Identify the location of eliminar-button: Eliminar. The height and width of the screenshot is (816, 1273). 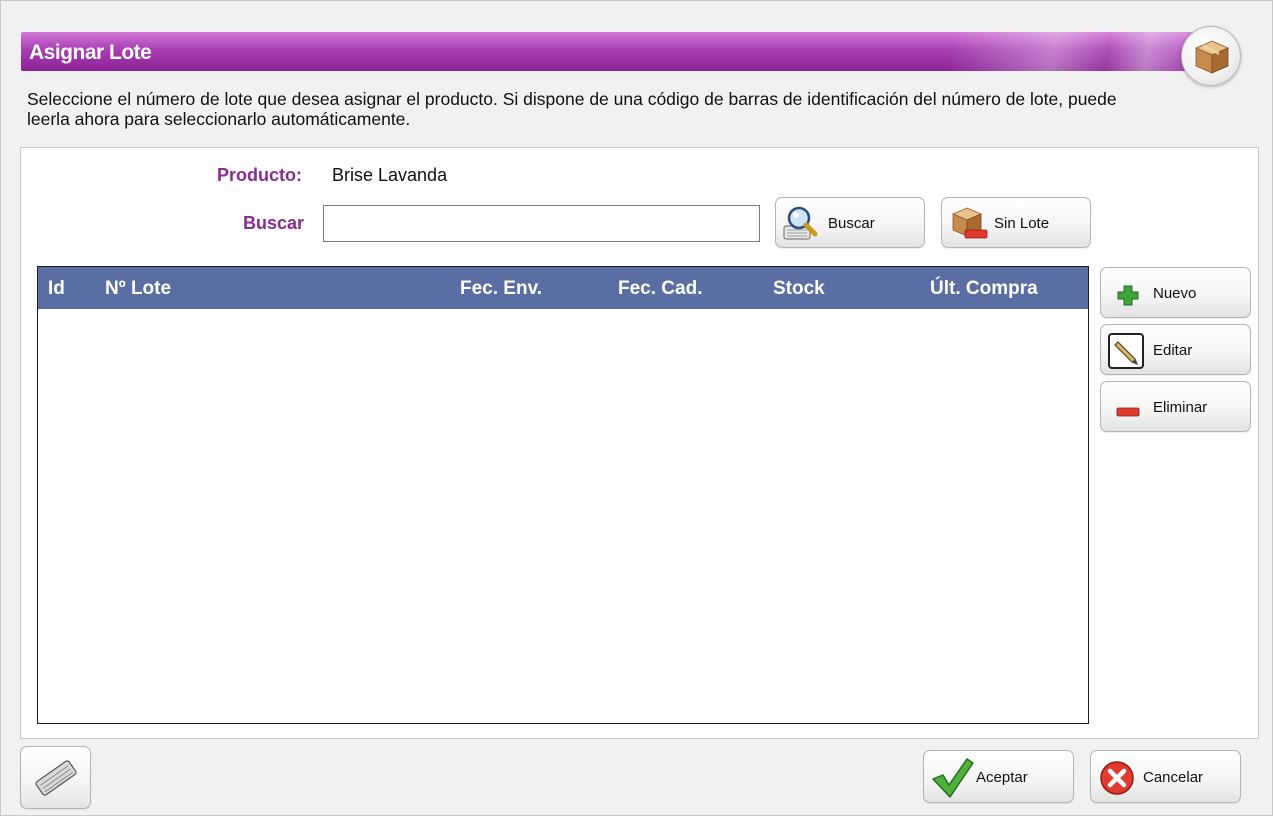
(1175, 406).